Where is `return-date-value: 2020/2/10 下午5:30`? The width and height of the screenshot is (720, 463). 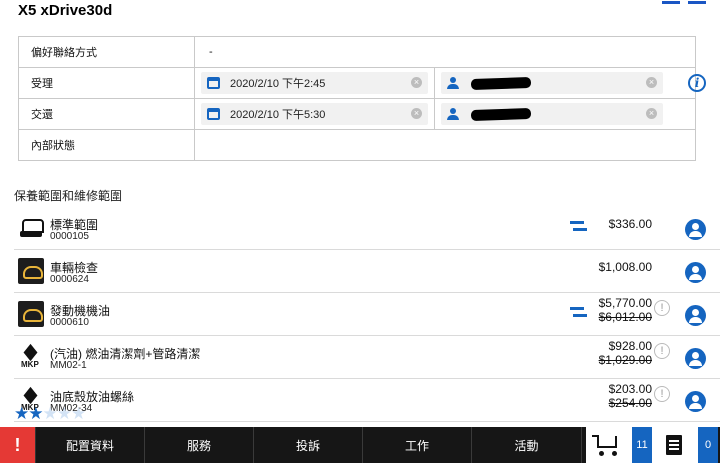 return-date-value: 2020/2/10 下午5:30 is located at coordinates (278, 115).